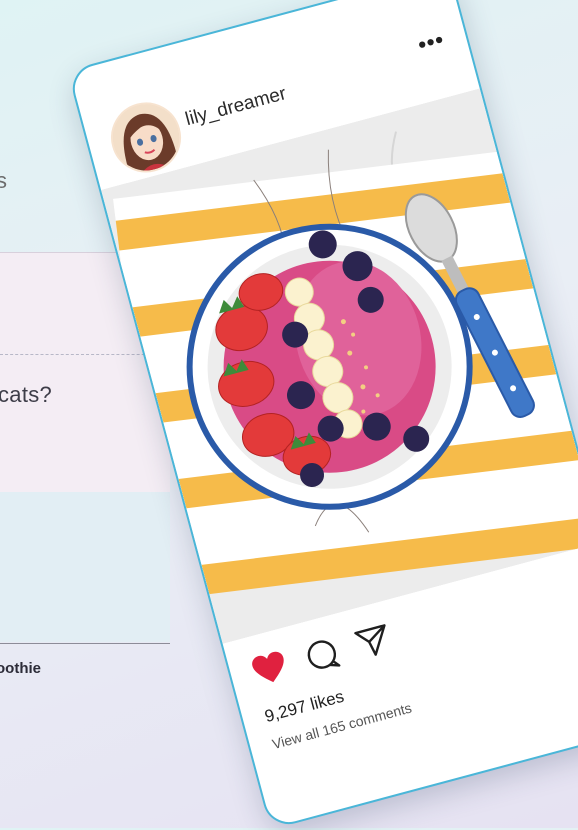  I want to click on avatar, so click(146, 137).